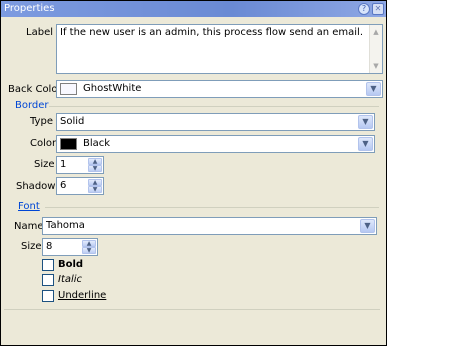 This screenshot has width=474, height=363. I want to click on italic-checkbox-label: Italic, so click(70, 279).